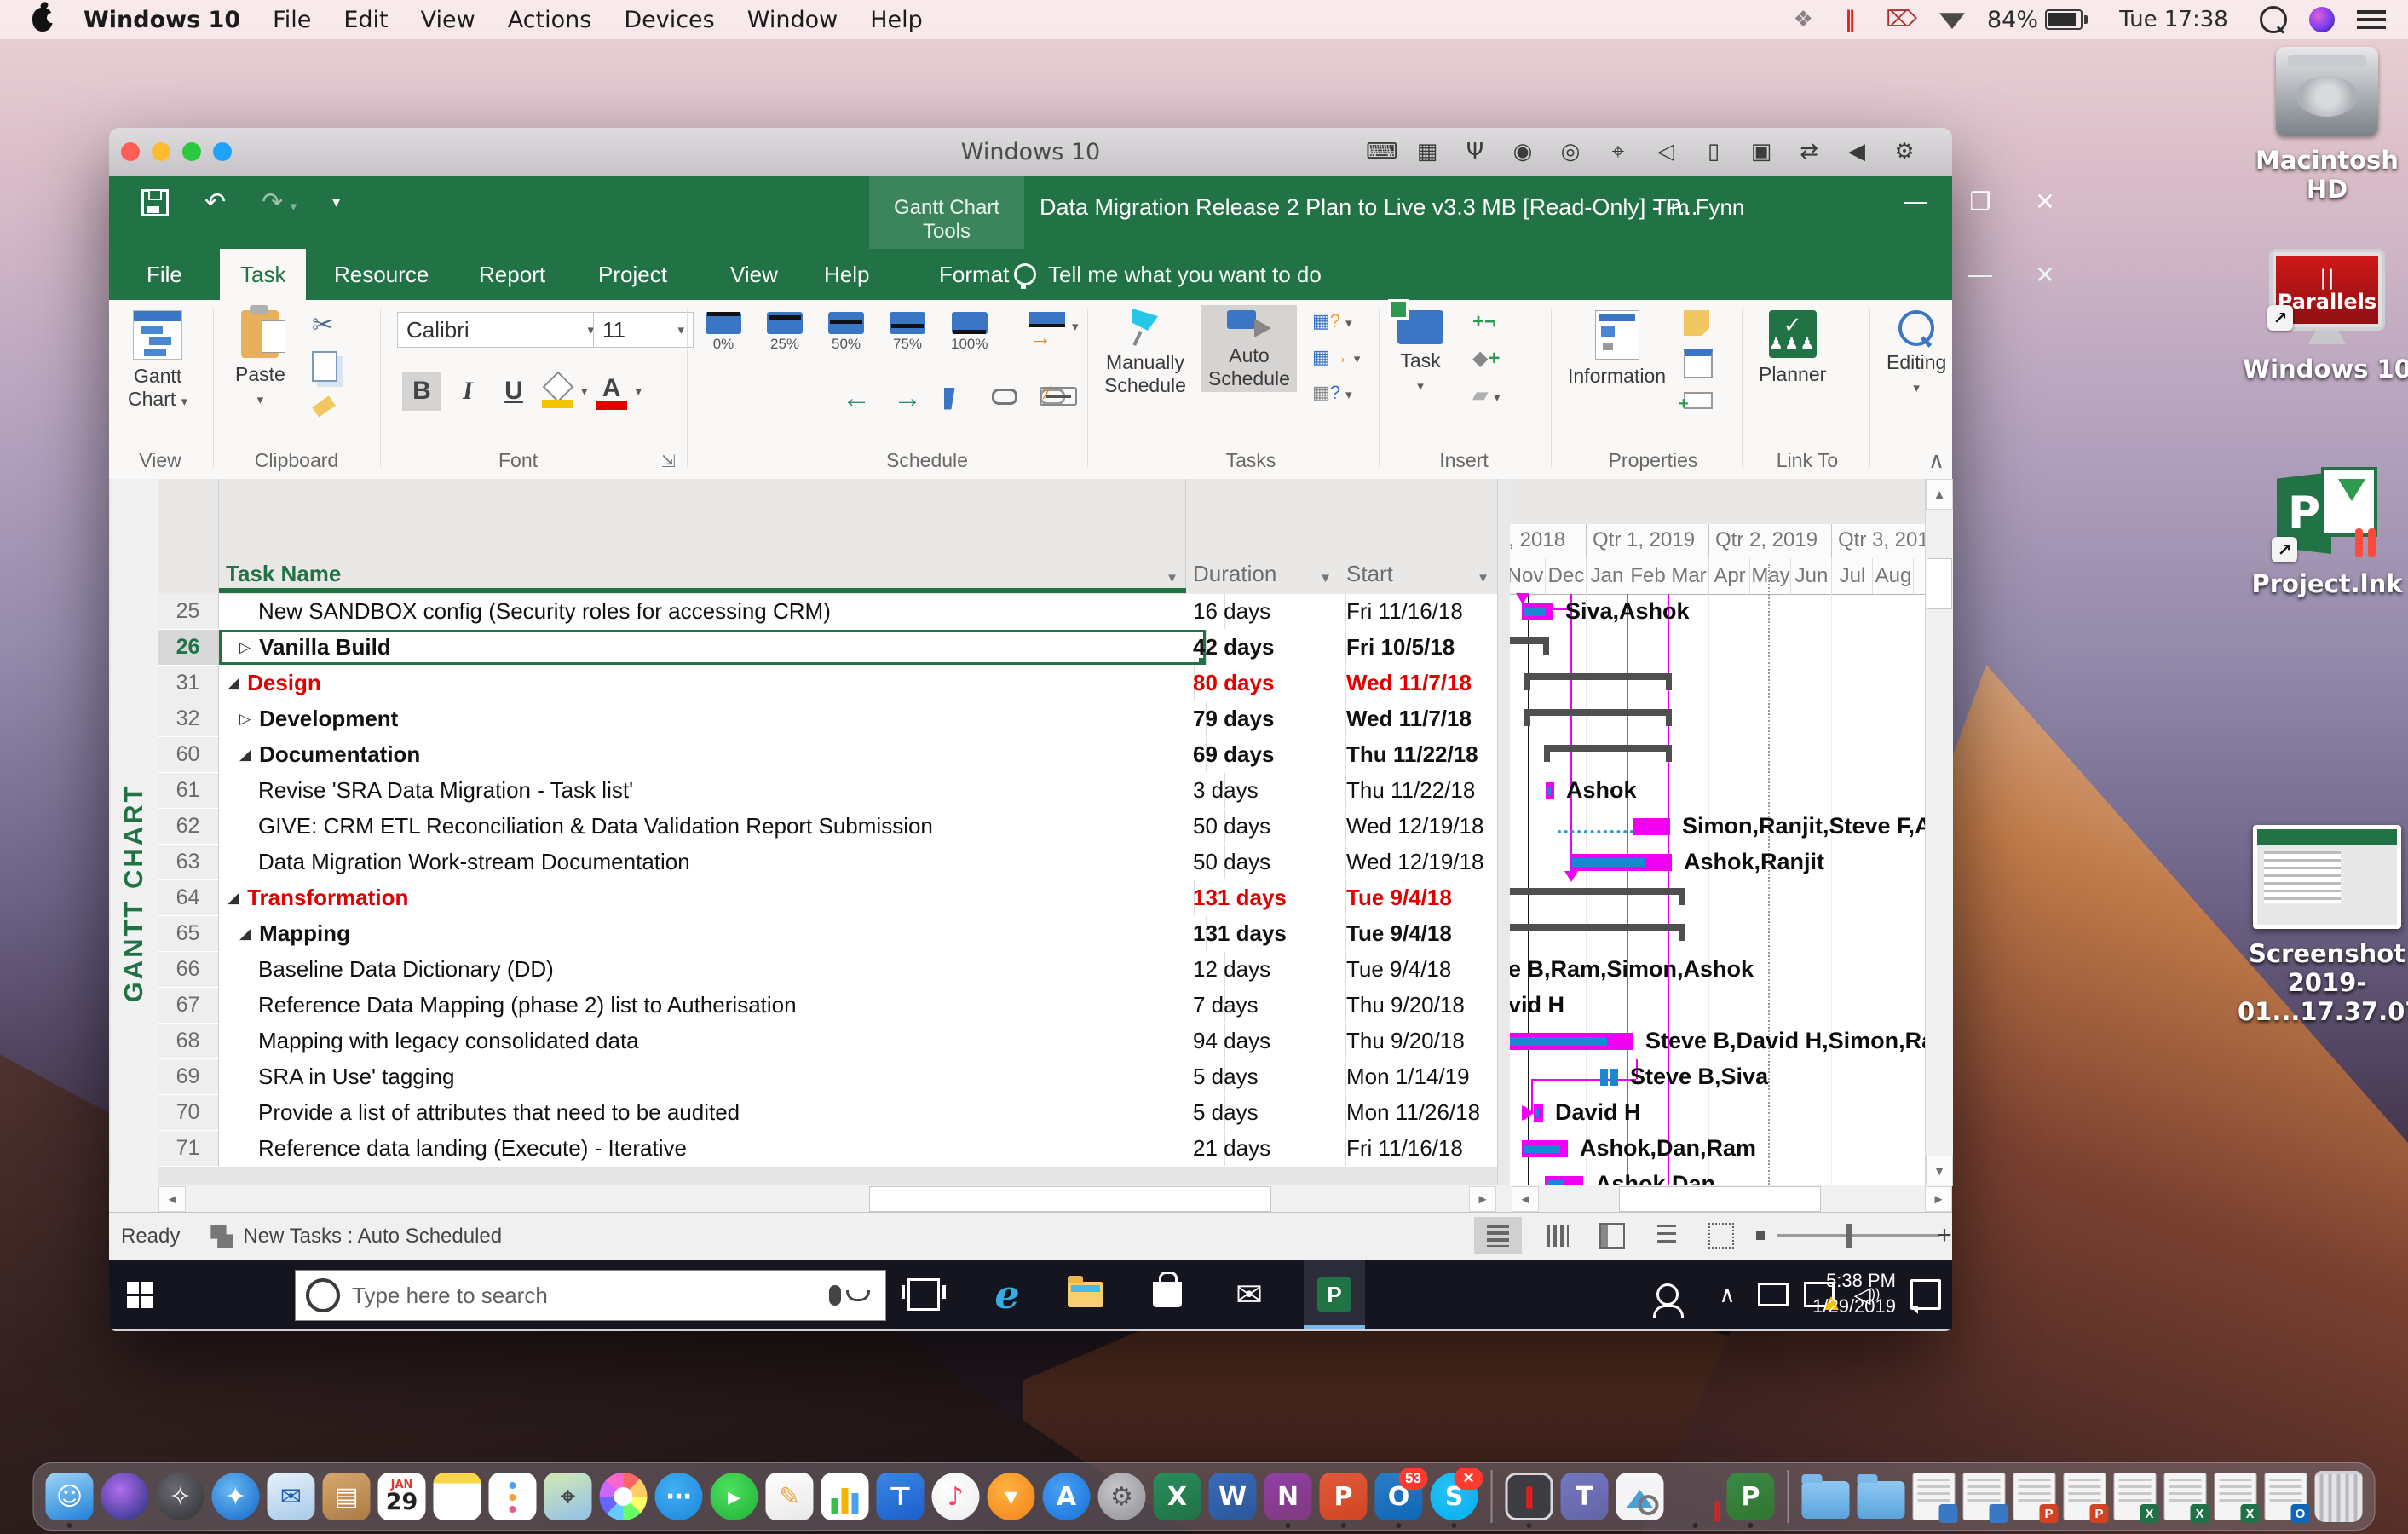  Describe the element at coordinates (707, 683) in the screenshot. I see `task-name-cell-31: ◢ Design` at that location.